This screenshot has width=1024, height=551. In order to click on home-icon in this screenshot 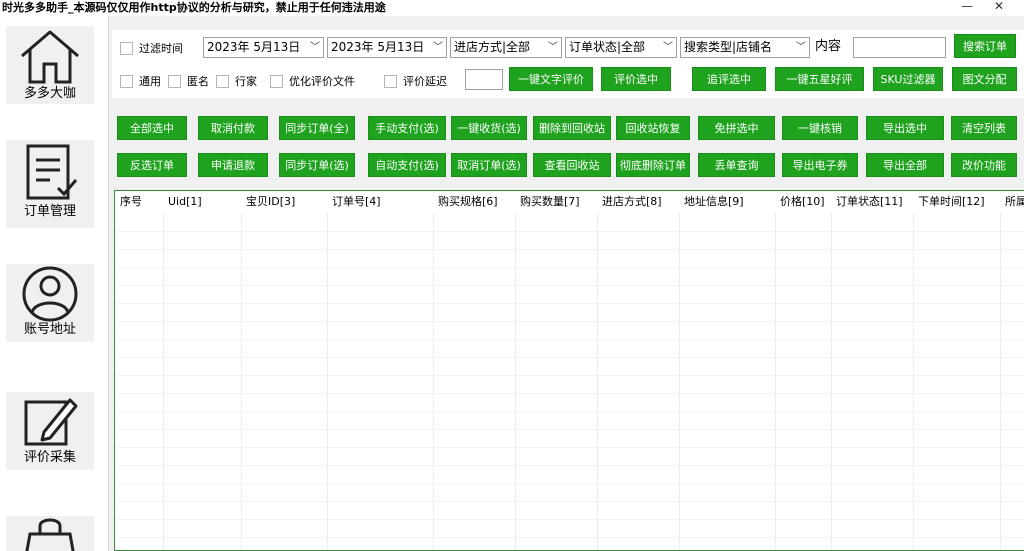, I will do `click(50, 57)`.